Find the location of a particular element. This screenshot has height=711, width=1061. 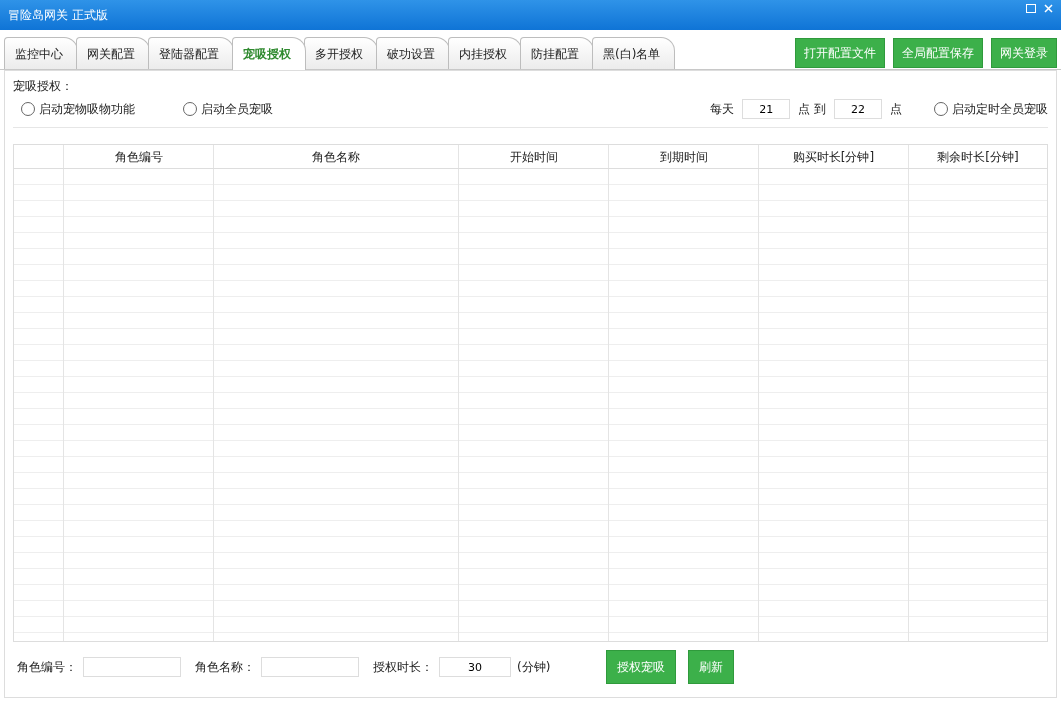

tab: 宠吸授权 is located at coordinates (269, 53).